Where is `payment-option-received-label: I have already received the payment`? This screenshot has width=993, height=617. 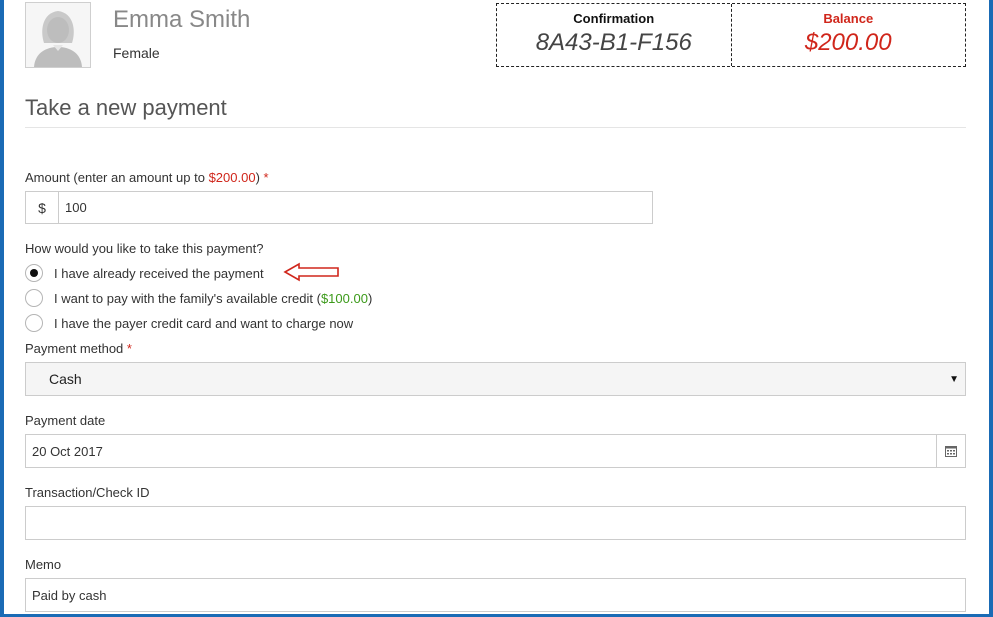
payment-option-received-label: I have already received the payment is located at coordinates (159, 273).